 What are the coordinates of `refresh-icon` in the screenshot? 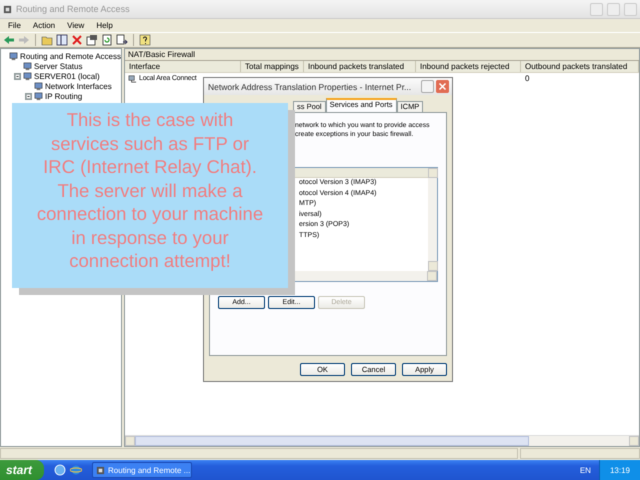 It's located at (107, 40).